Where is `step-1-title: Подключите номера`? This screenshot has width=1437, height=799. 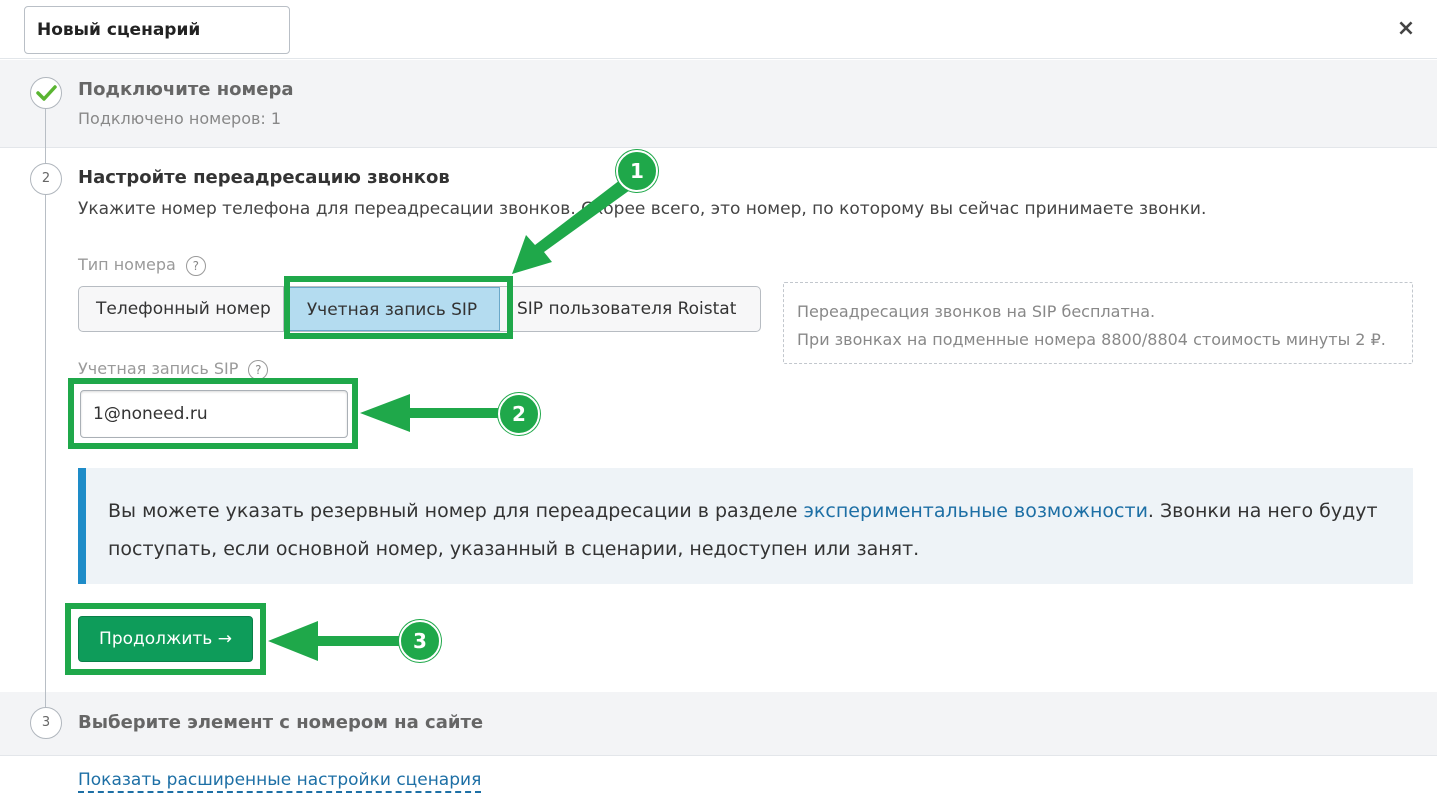
step-1-title: Подключите номера is located at coordinates (186, 89).